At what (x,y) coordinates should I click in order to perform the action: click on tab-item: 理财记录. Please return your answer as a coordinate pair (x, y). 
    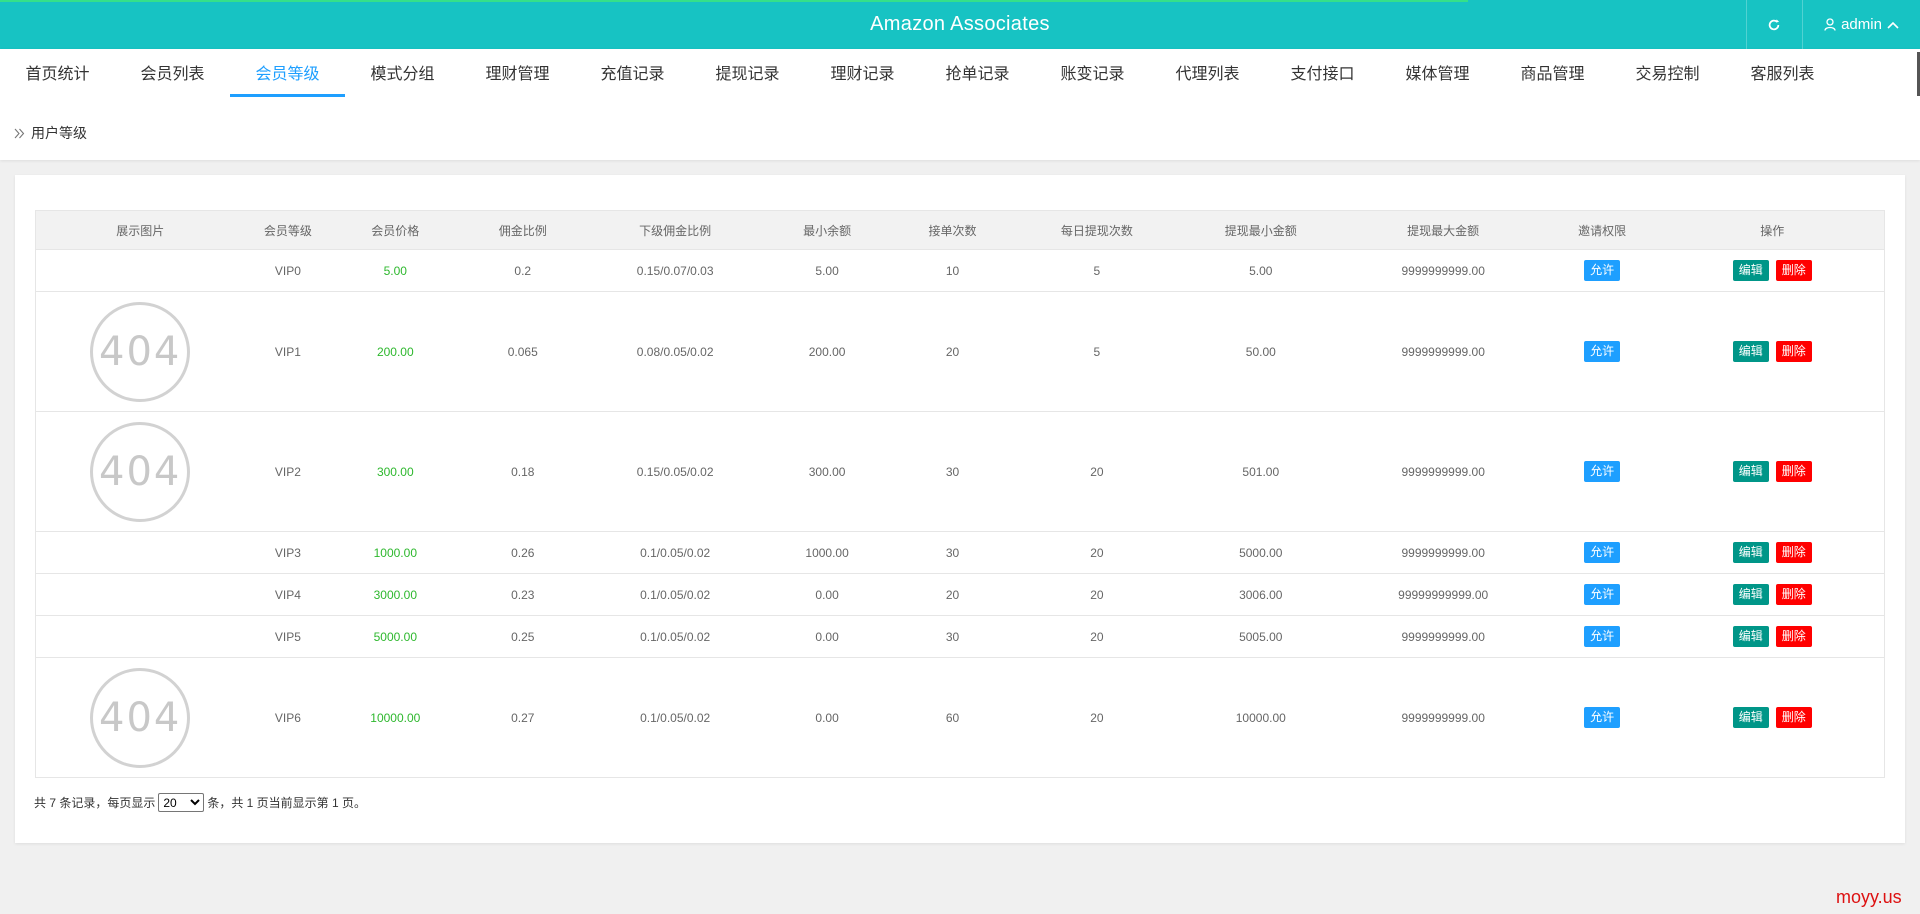
    Looking at the image, I should click on (862, 73).